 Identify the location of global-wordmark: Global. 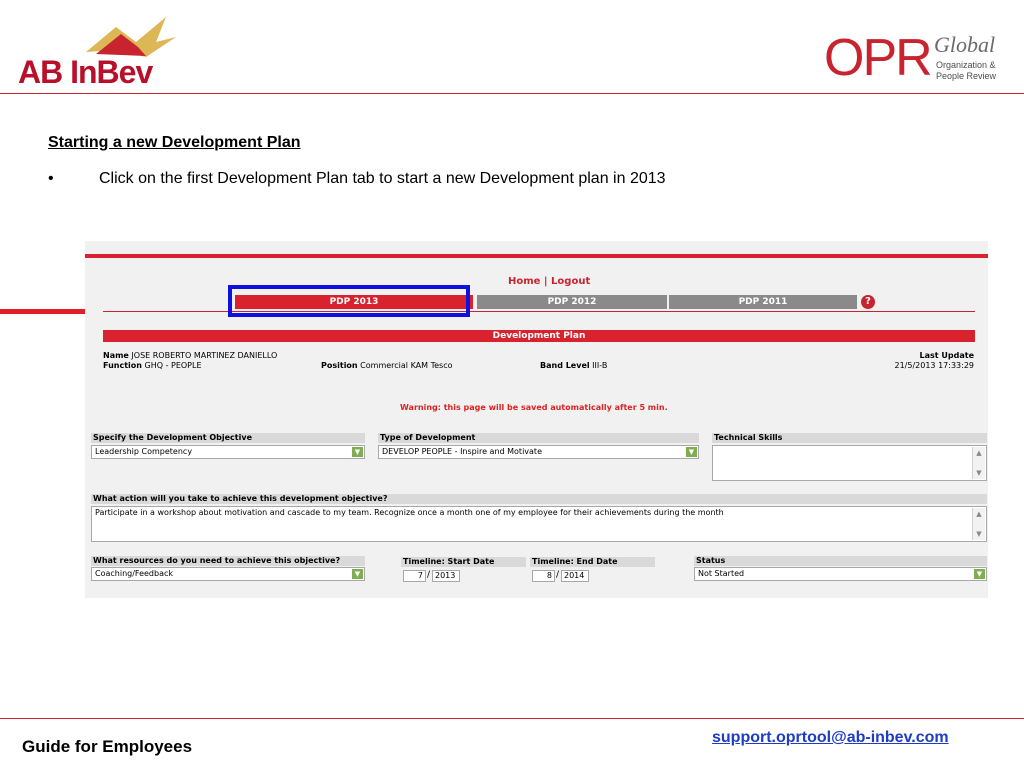
(965, 44).